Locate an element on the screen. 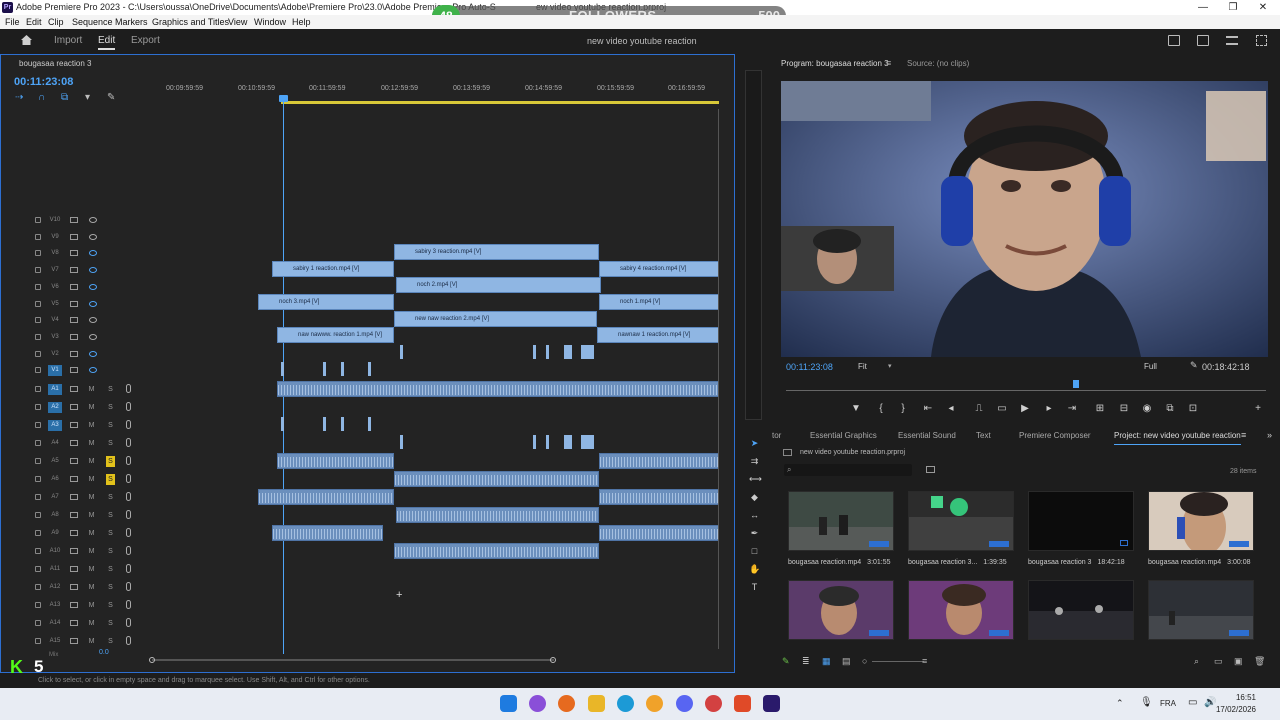  track-label: A4 is located at coordinates (55, 443).